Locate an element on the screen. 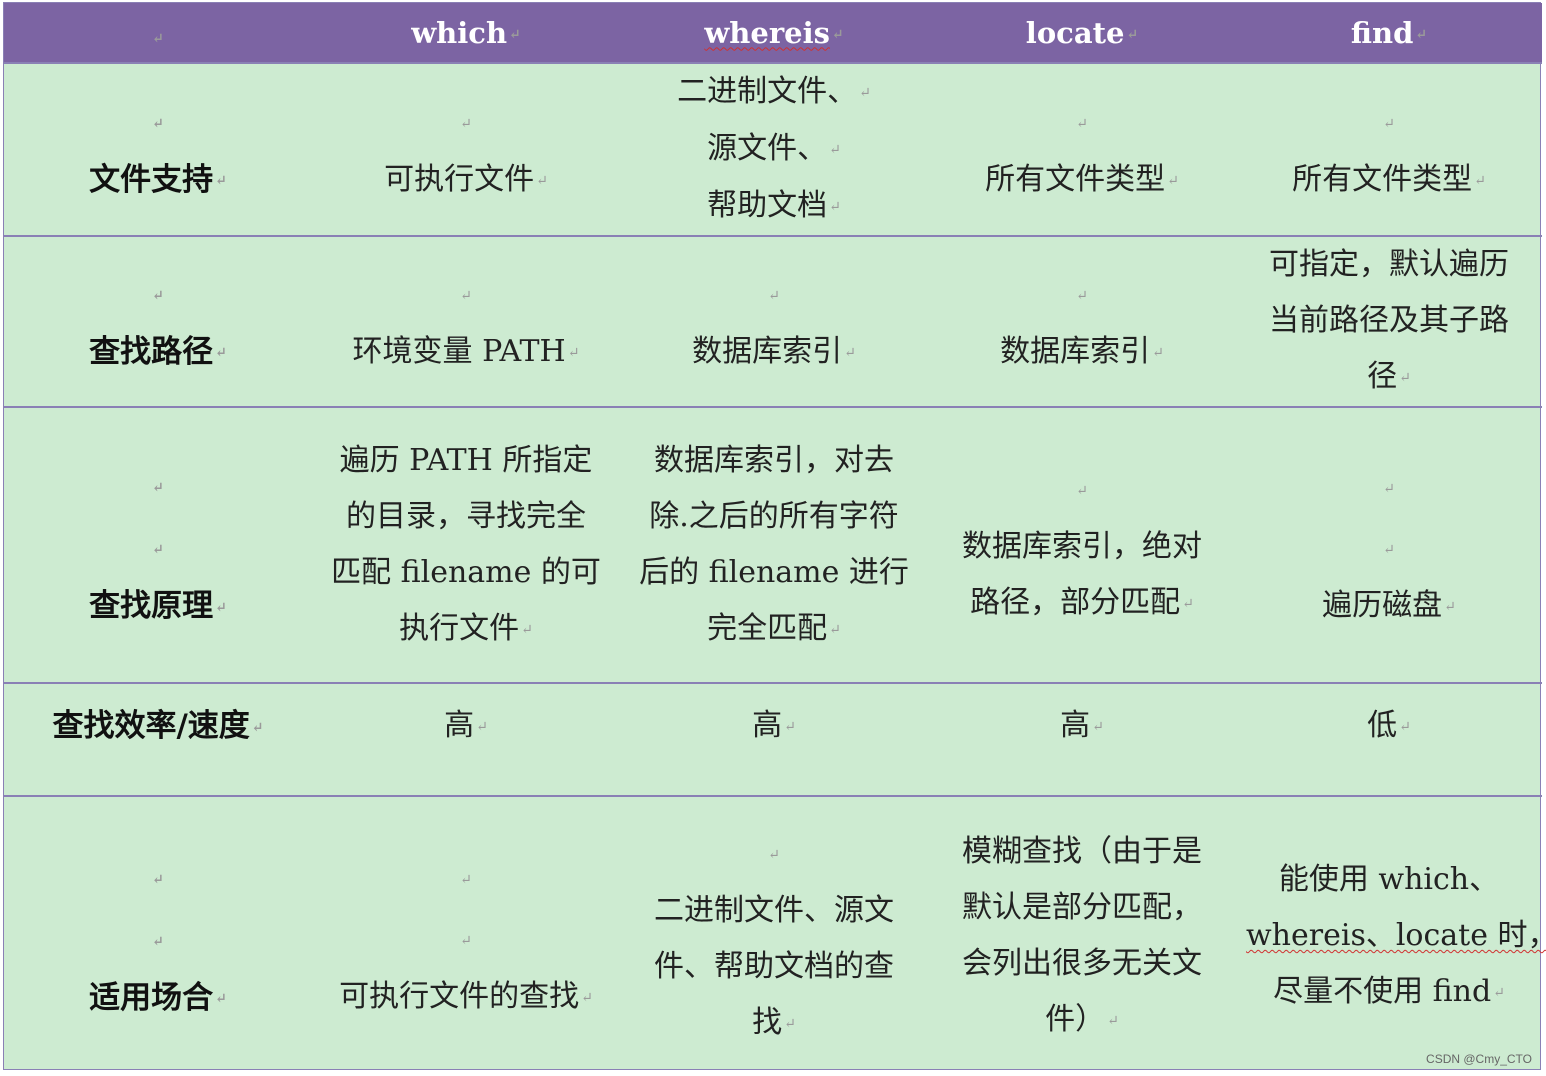  cell-line: 源文件、 ↵ is located at coordinates (774, 148).